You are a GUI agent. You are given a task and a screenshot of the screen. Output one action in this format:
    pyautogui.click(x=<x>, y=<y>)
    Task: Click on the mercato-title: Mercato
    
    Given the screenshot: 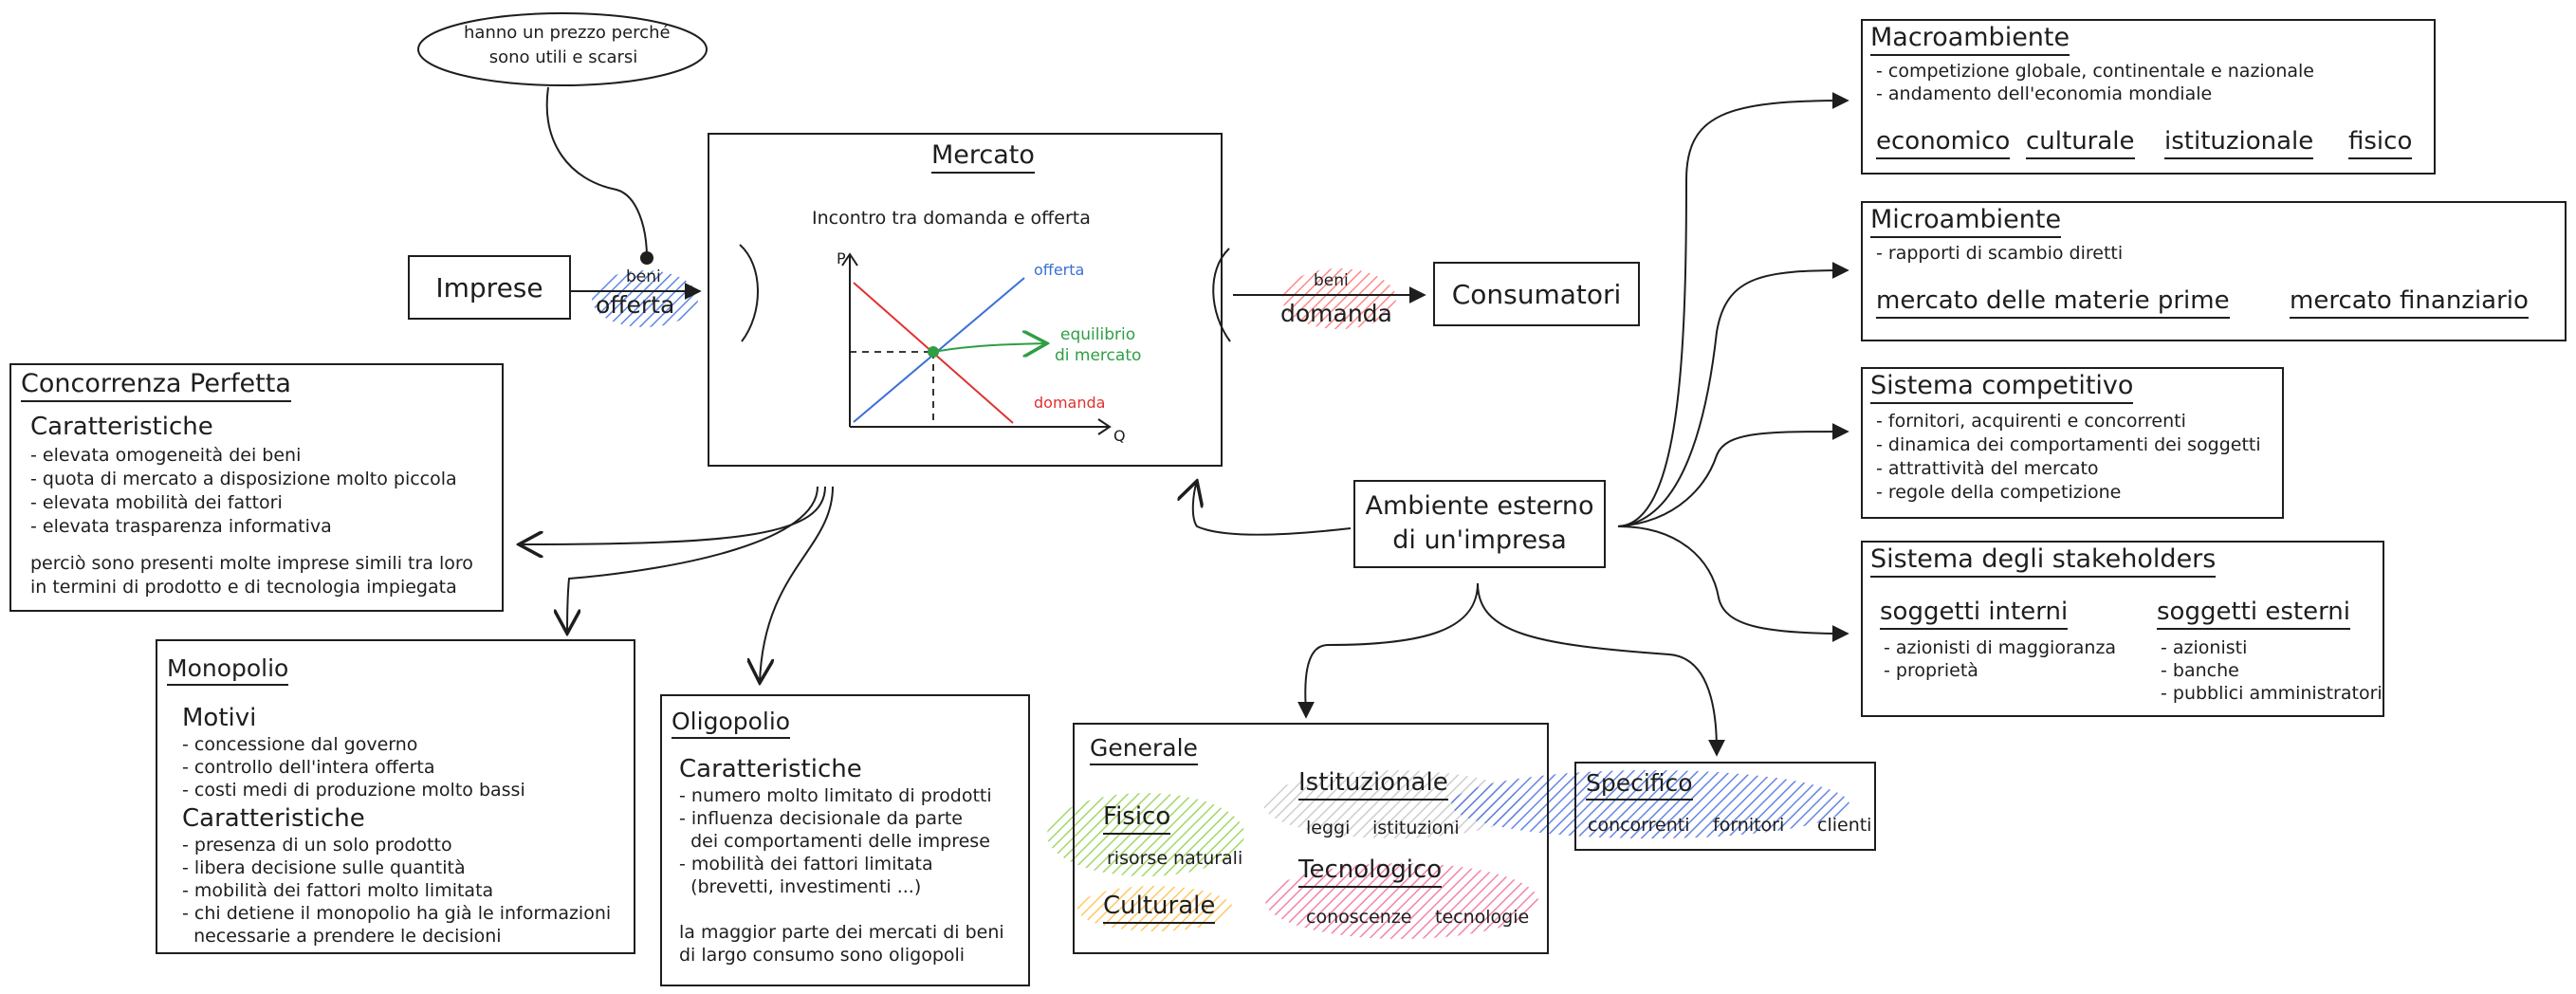 What is the action you would take?
    pyautogui.click(x=983, y=157)
    